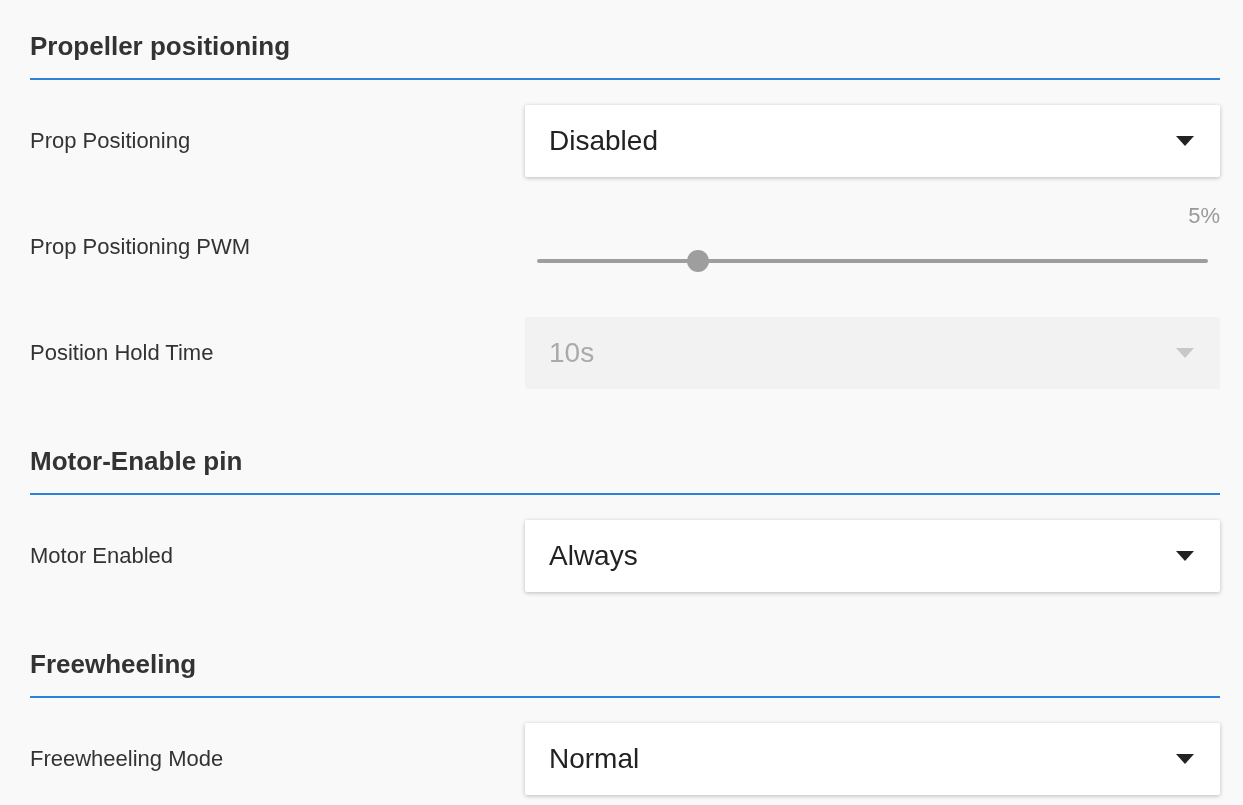 Image resolution: width=1243 pixels, height=805 pixels. Describe the element at coordinates (625, 468) in the screenshot. I see `section-heading: Motor-Enable pin` at that location.